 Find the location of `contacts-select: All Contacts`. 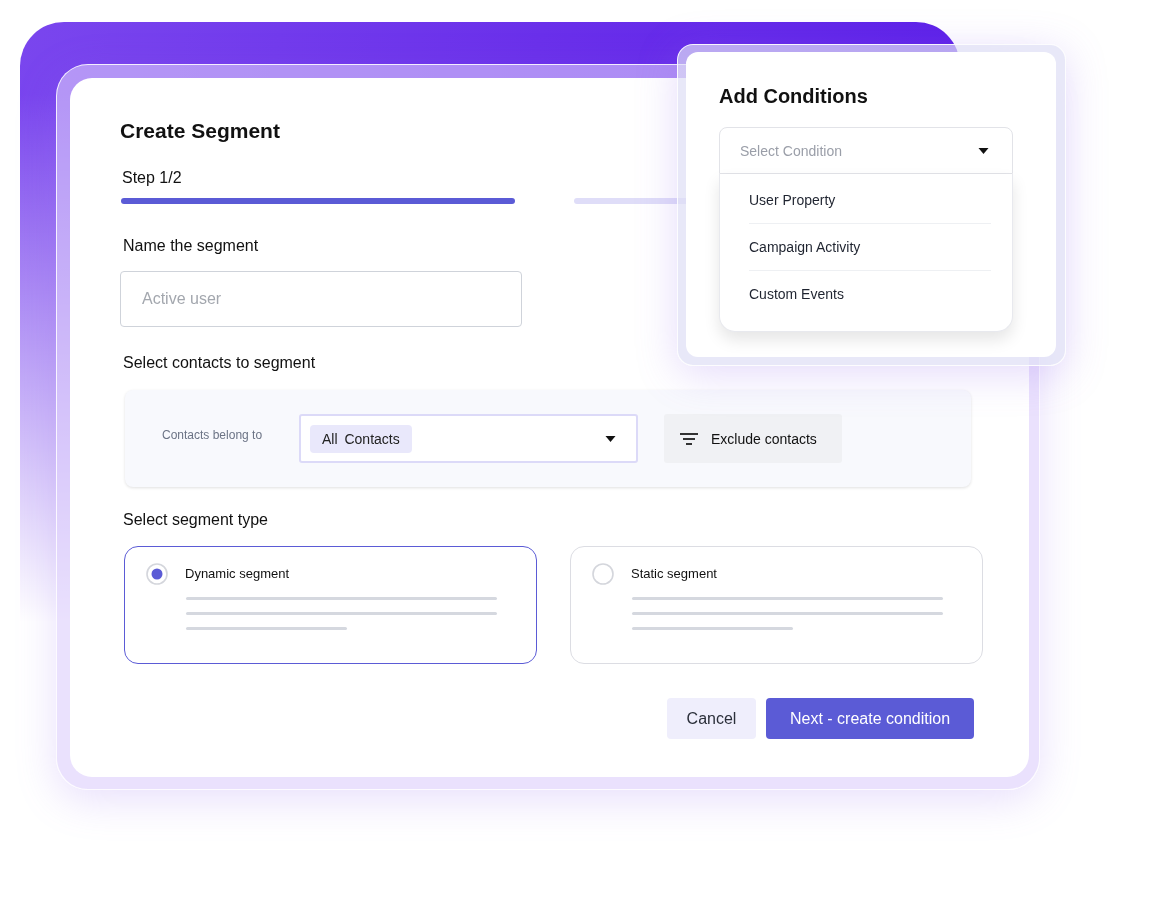

contacts-select: All Contacts is located at coordinates (468, 438).